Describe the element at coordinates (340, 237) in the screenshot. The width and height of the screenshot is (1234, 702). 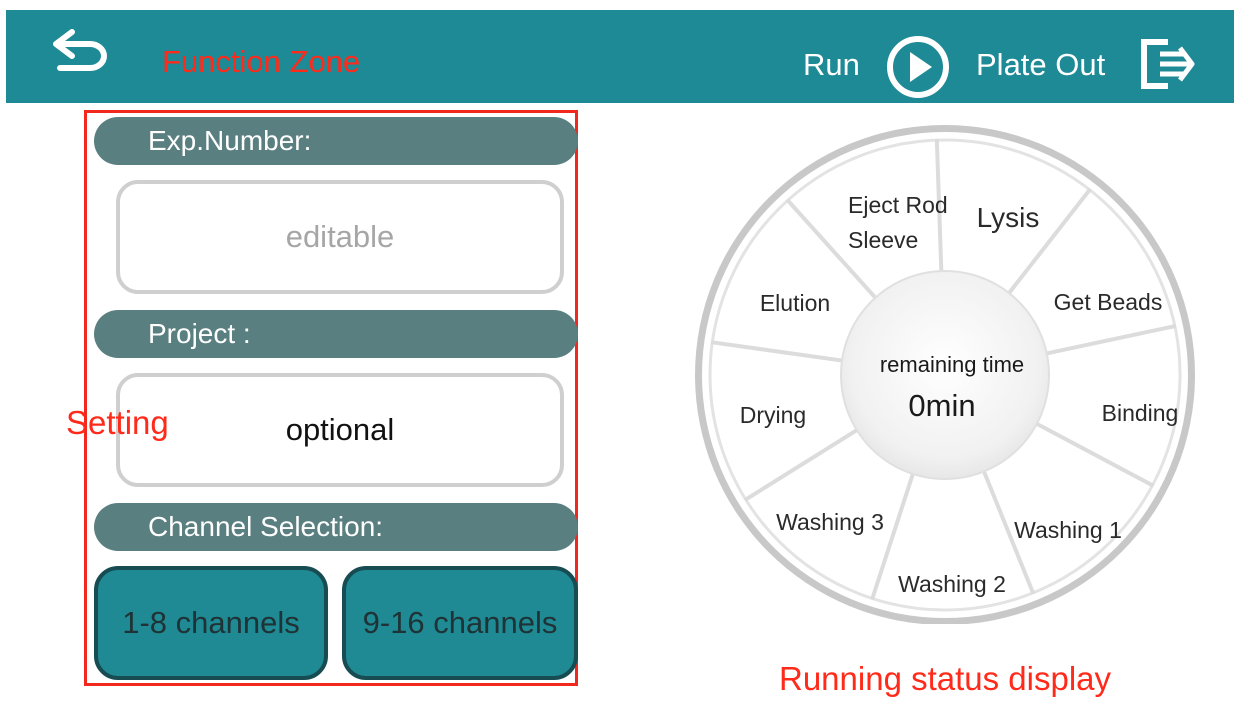
I see `exp-number-field: editable` at that location.